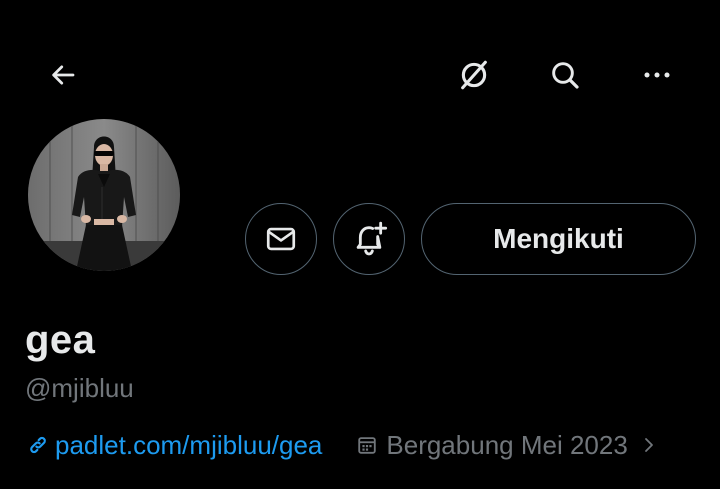 The image size is (720, 489). I want to click on message-button, so click(281, 239).